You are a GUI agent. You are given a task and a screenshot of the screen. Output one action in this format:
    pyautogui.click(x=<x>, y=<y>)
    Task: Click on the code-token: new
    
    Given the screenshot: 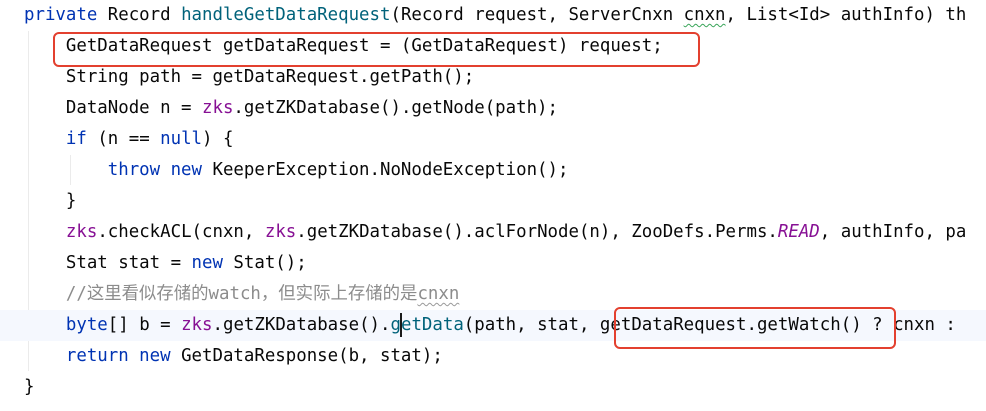 What is the action you would take?
    pyautogui.click(x=207, y=263)
    